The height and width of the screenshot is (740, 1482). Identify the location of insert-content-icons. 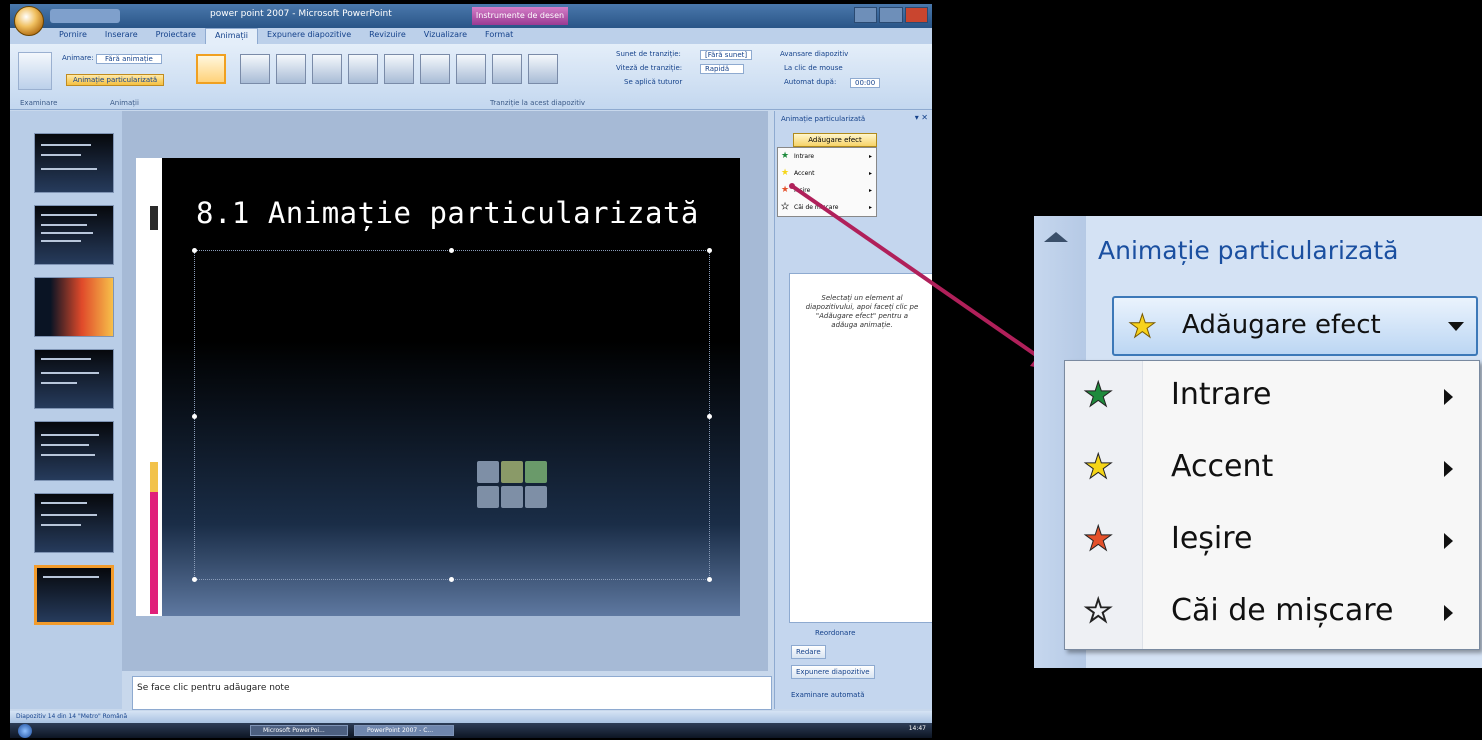
(513, 485).